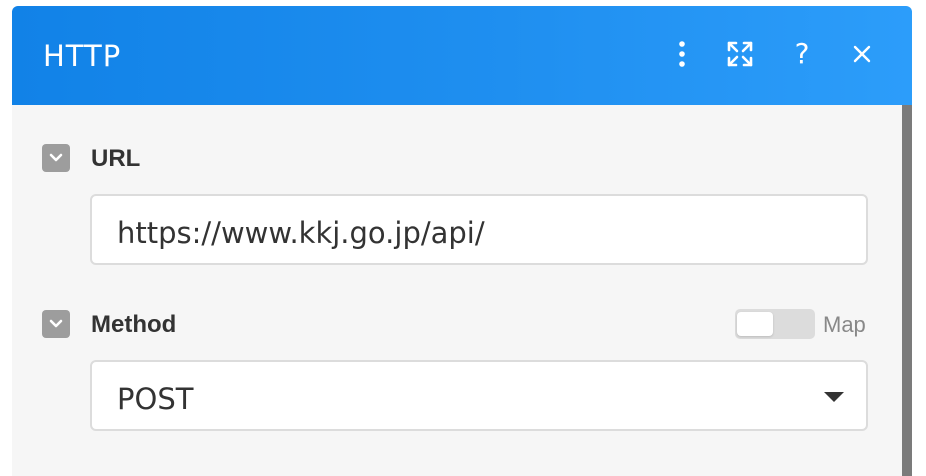 The height and width of the screenshot is (476, 926). What do you see at coordinates (116, 158) in the screenshot?
I see `url-label: URL` at bounding box center [116, 158].